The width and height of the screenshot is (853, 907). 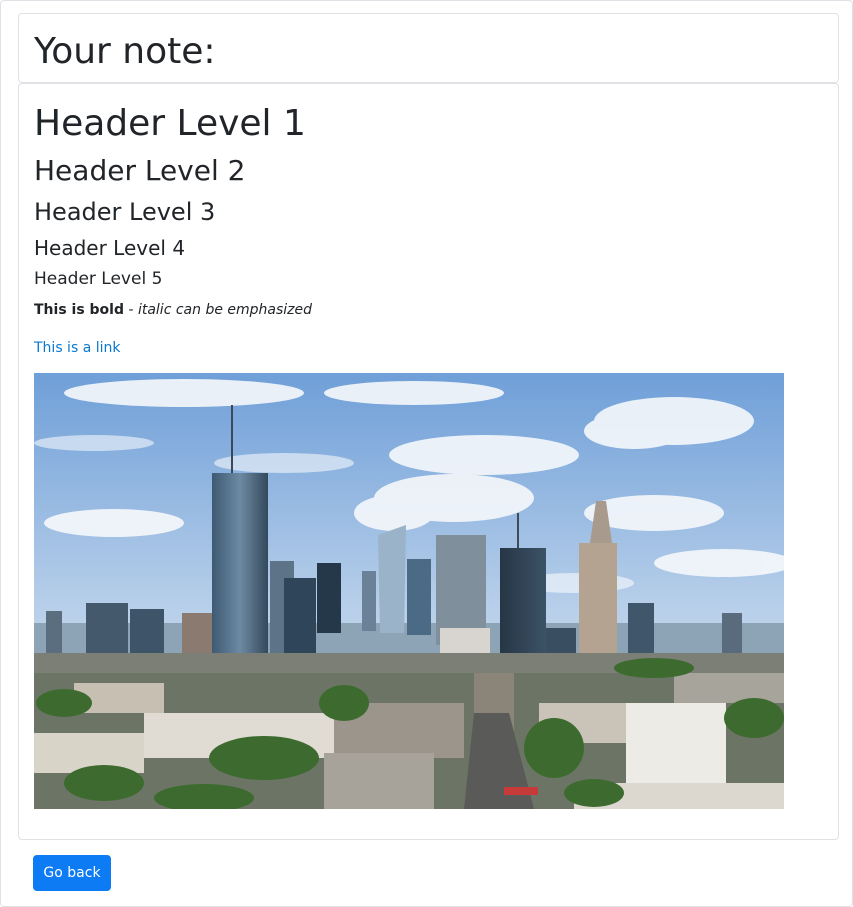 I want to click on italic-text: italic can be emphasized, so click(x=225, y=310).